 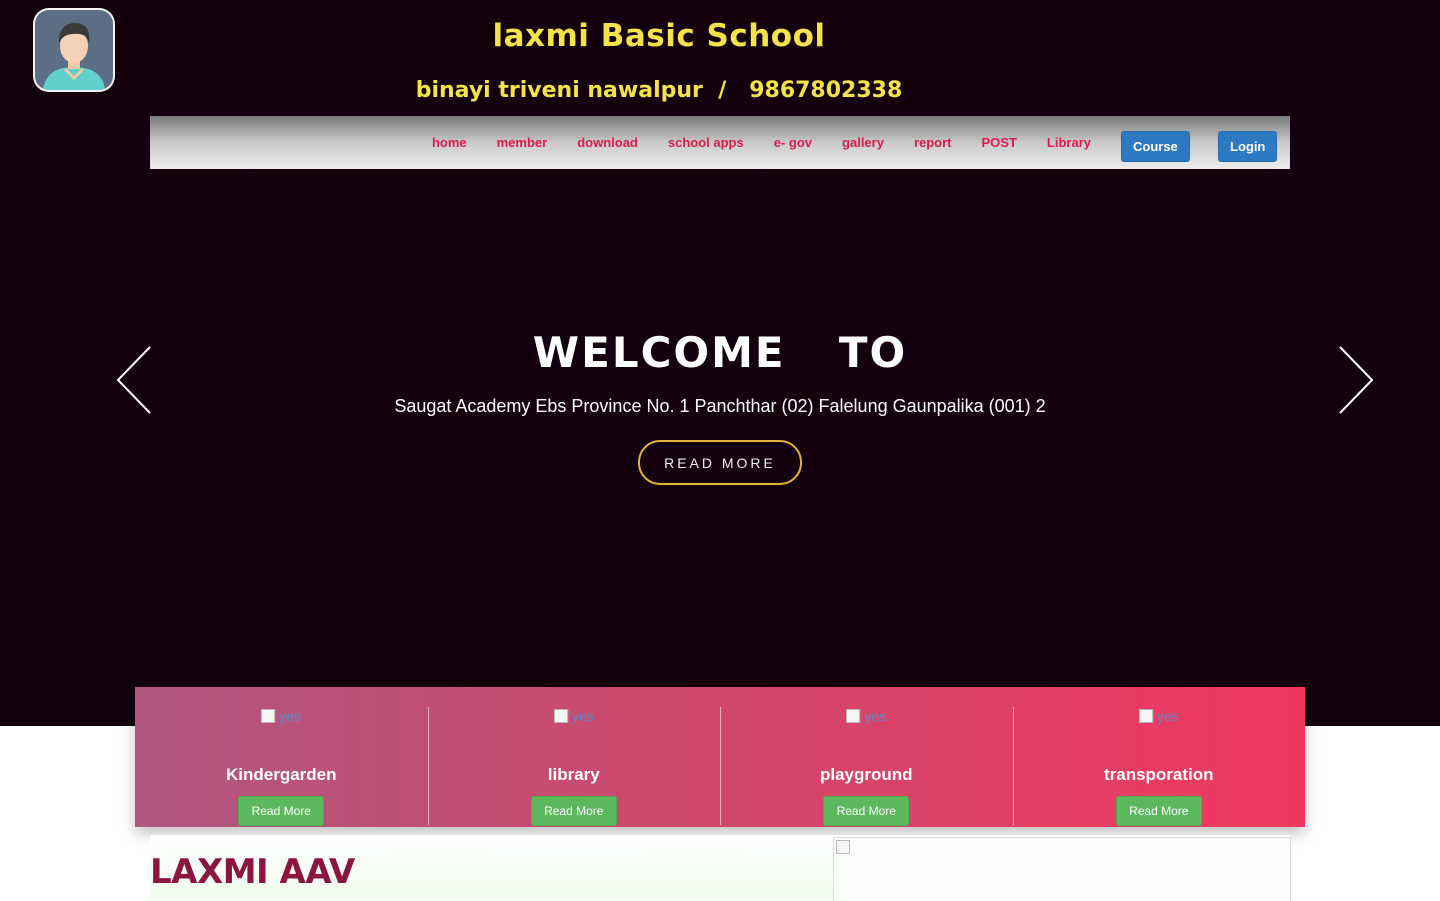 I want to click on feature-title: Kindergarden, so click(x=281, y=774).